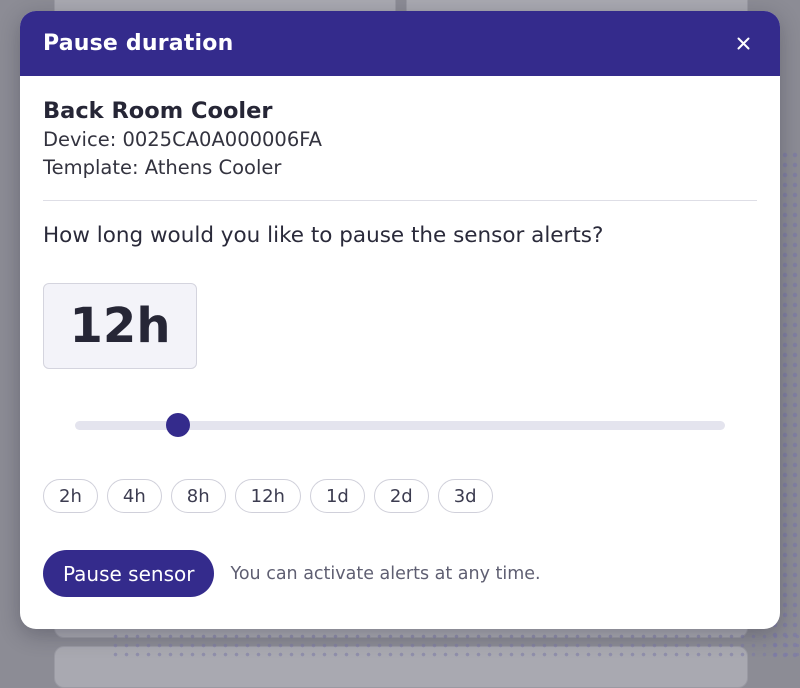 This screenshot has width=800, height=688. Describe the element at coordinates (134, 496) in the screenshot. I see `preset-chip-4h: 4h` at that location.